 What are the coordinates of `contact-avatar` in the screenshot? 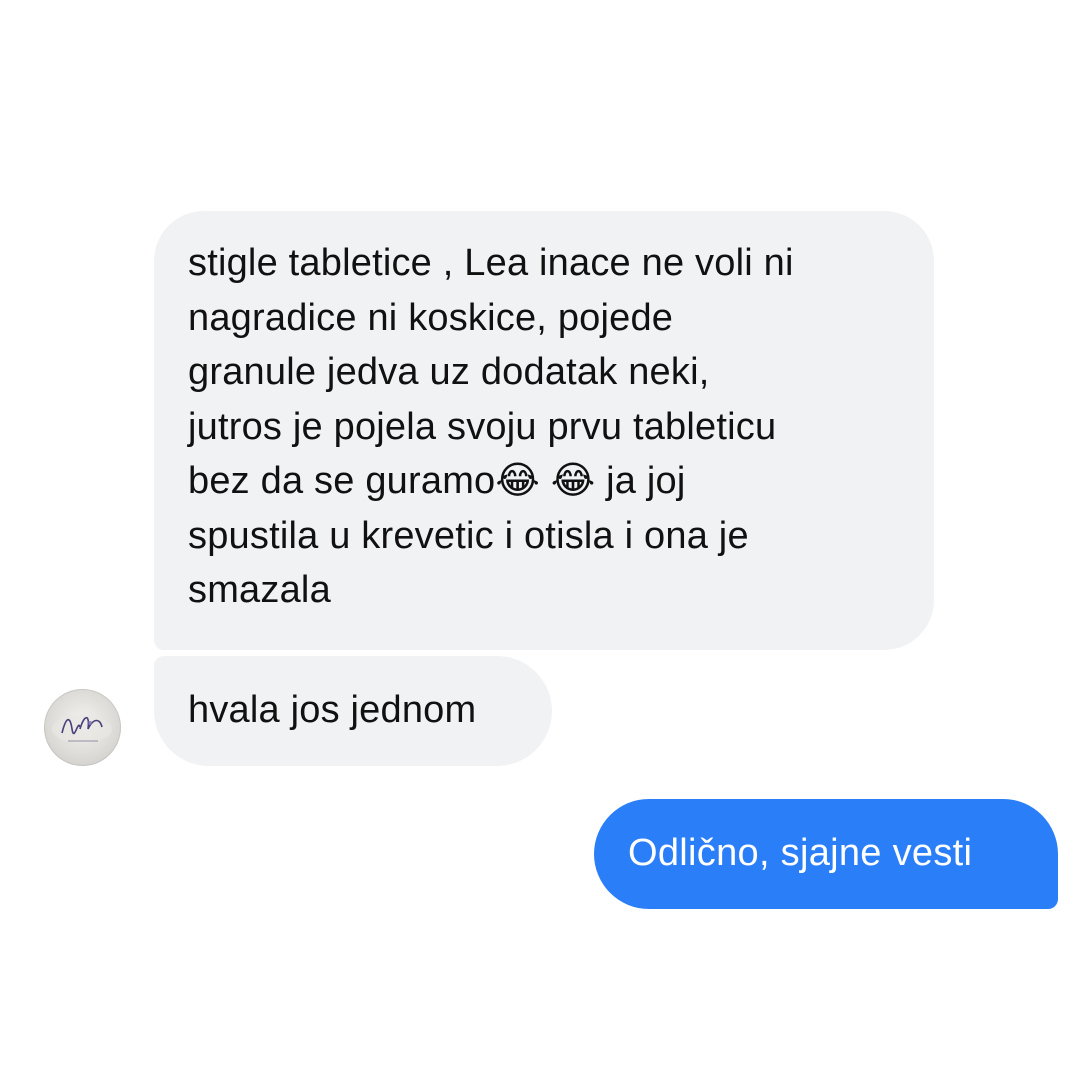 It's located at (82, 727).